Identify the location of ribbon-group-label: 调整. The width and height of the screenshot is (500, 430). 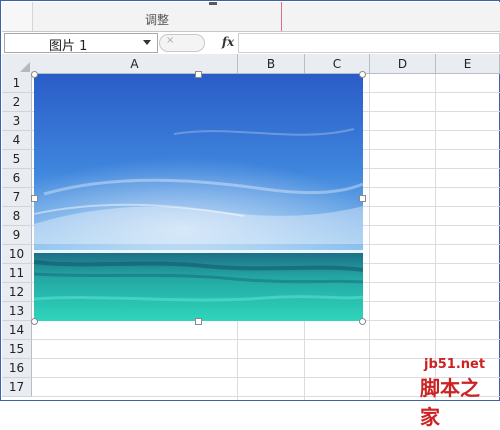
(156, 20).